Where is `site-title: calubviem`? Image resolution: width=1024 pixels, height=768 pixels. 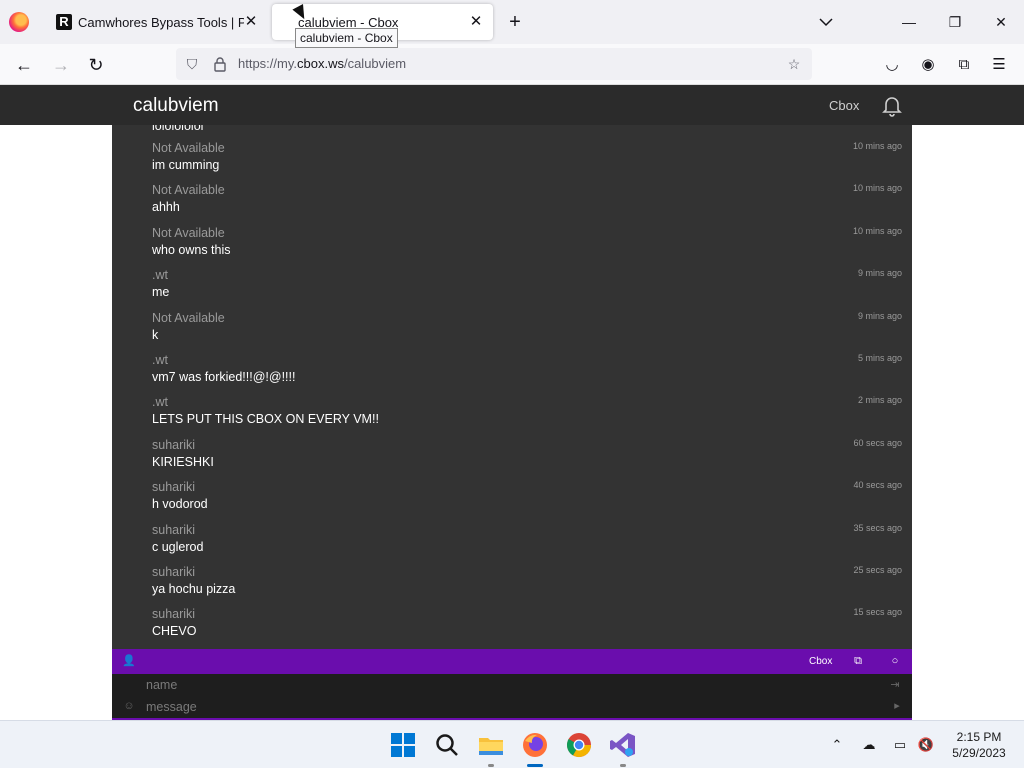
site-title: calubviem is located at coordinates (176, 106).